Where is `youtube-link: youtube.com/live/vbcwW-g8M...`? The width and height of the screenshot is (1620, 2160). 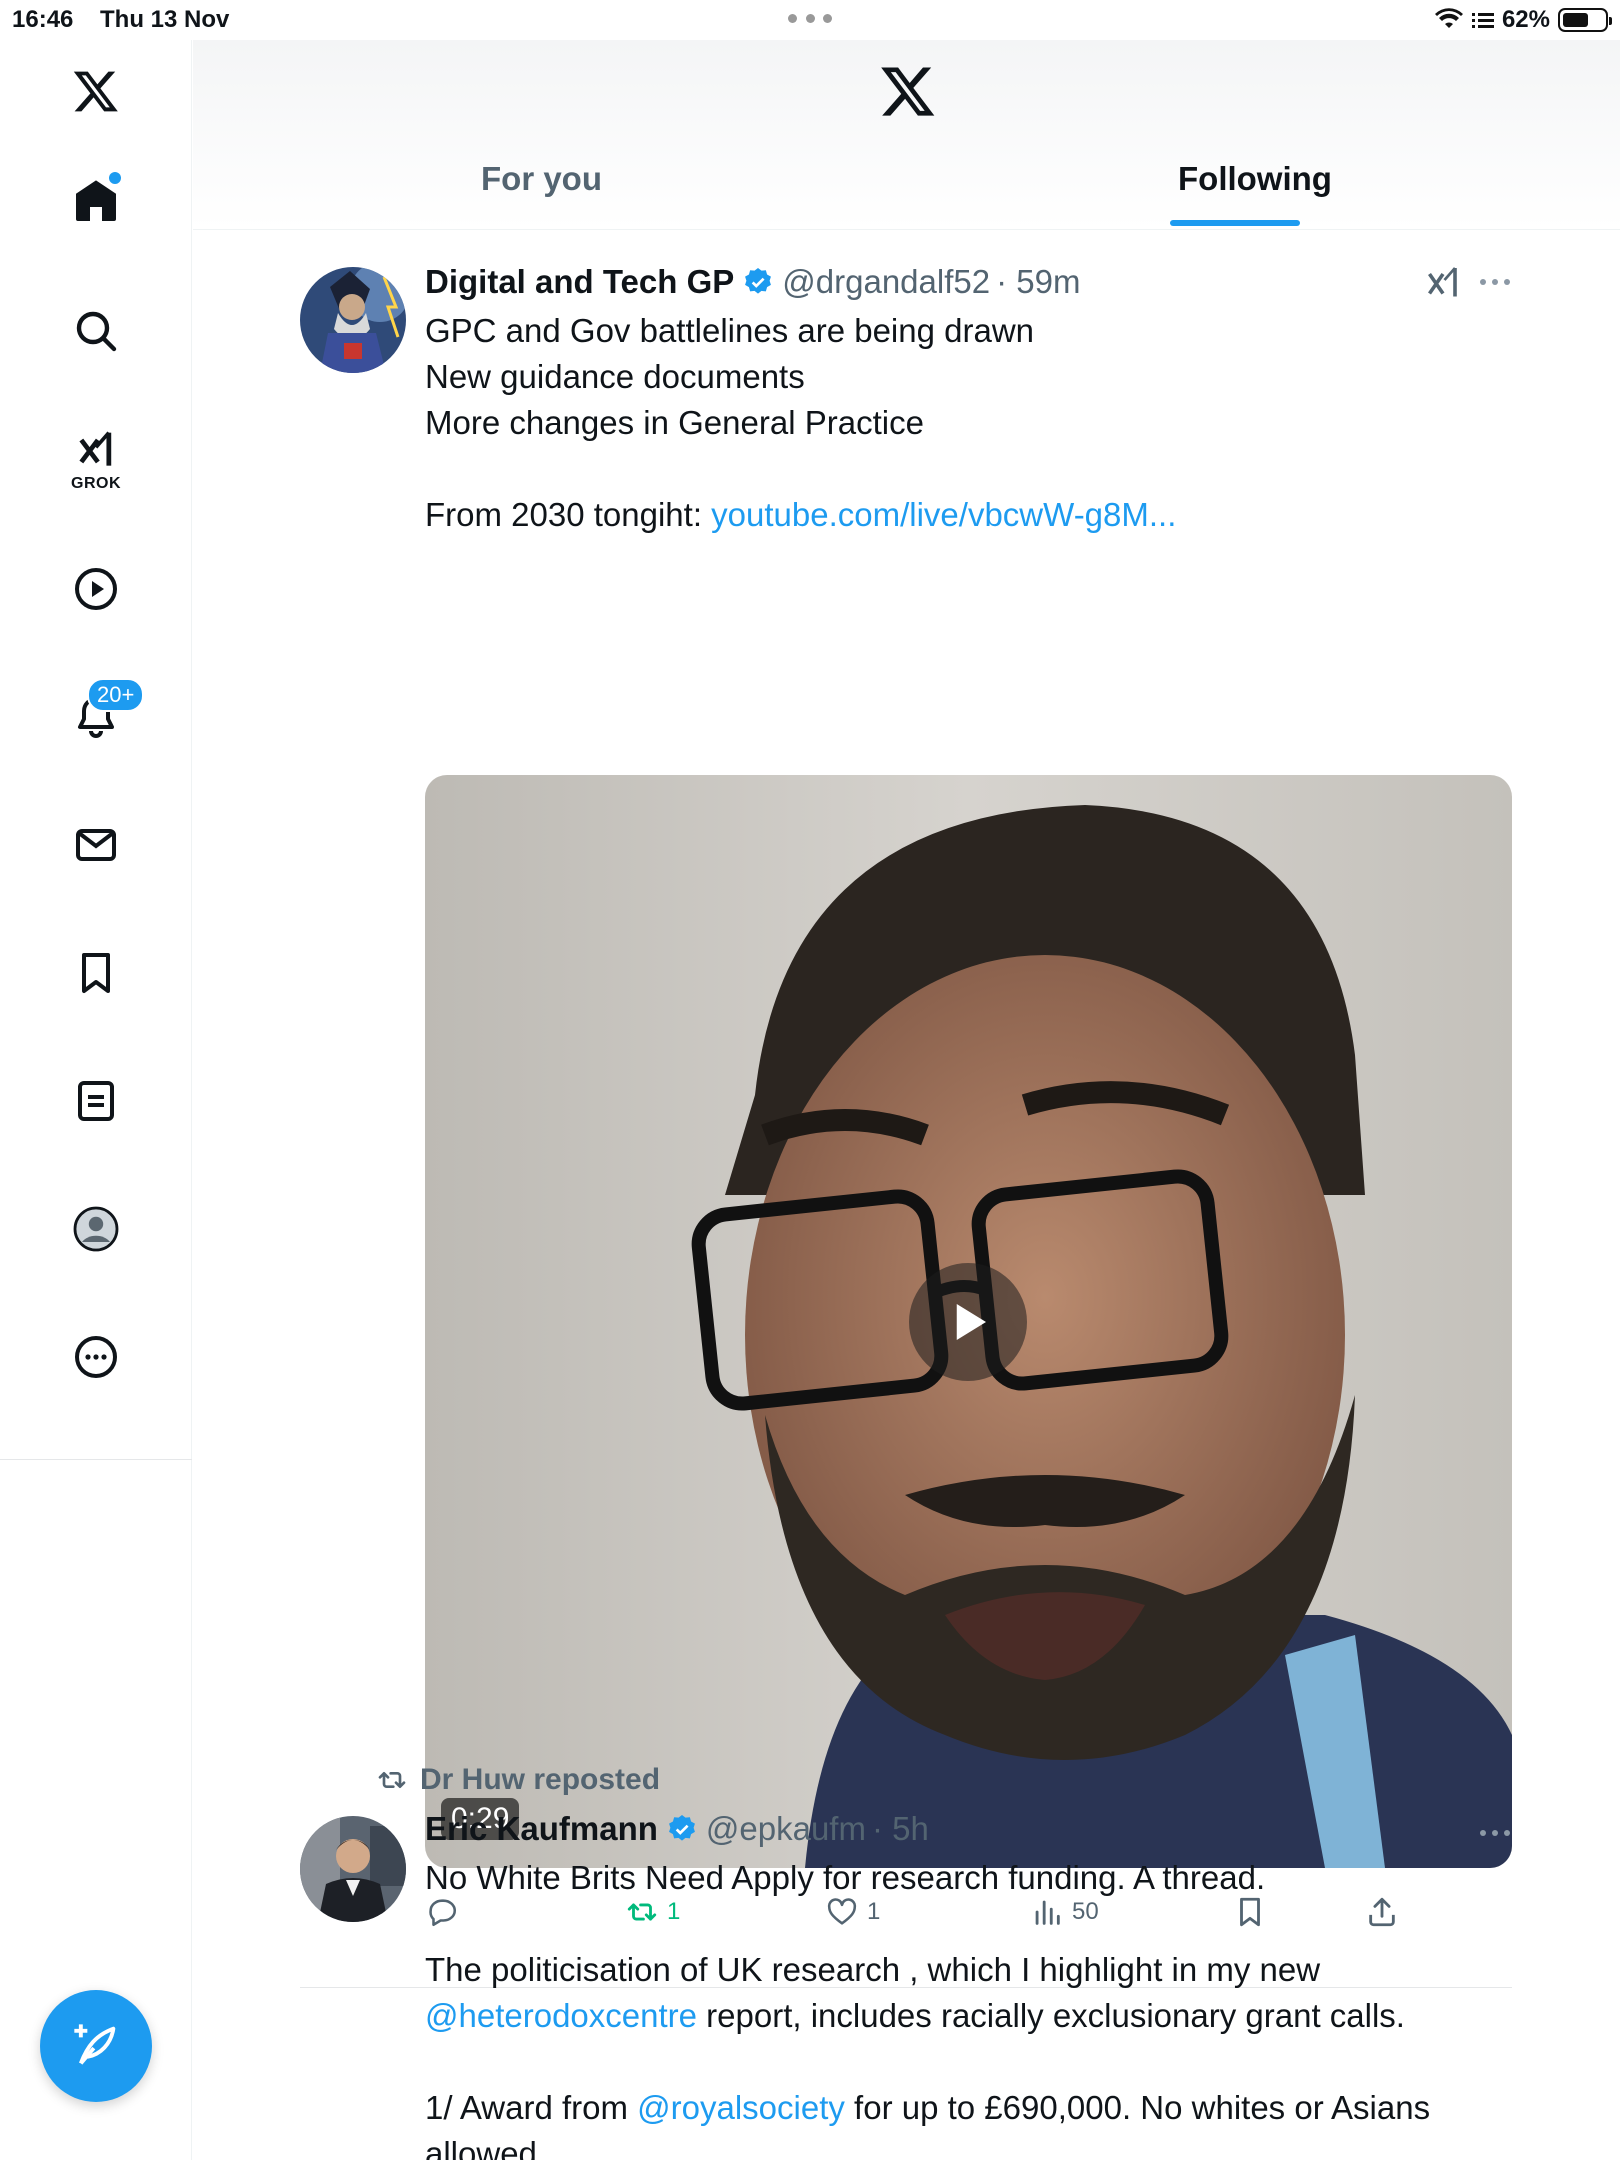
youtube-link: youtube.com/live/vbcwW-g8M... is located at coordinates (943, 514).